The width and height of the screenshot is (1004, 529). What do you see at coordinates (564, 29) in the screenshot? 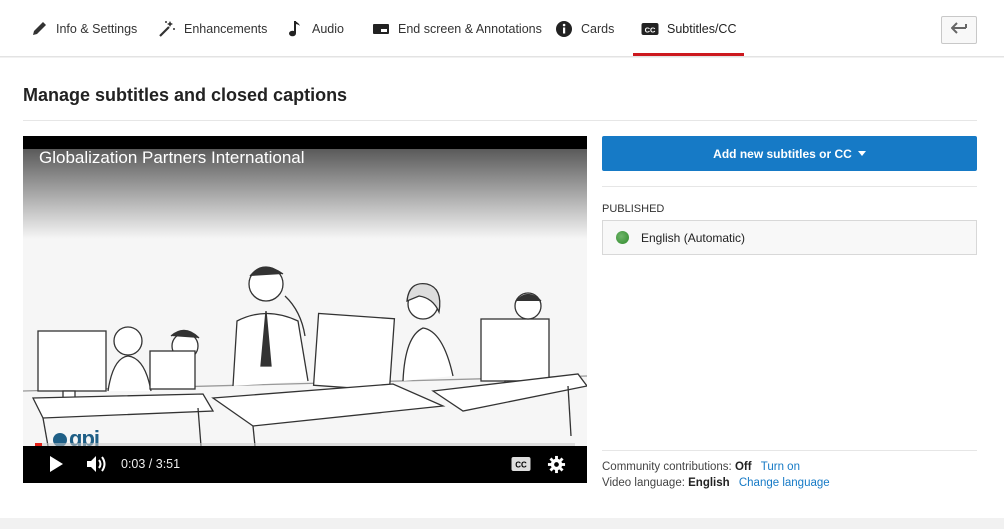
I see `info-icon` at bounding box center [564, 29].